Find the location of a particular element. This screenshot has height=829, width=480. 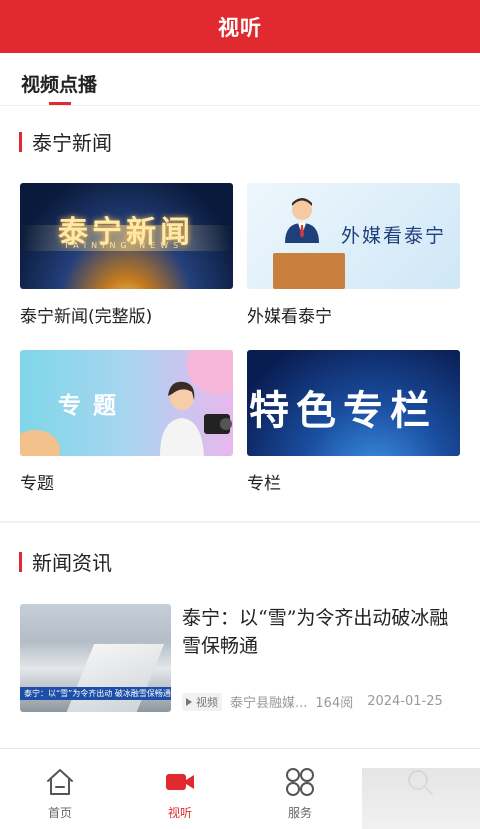

video-thumbnail: 泰宁新闻 TAINING NEWS is located at coordinates (126, 236).